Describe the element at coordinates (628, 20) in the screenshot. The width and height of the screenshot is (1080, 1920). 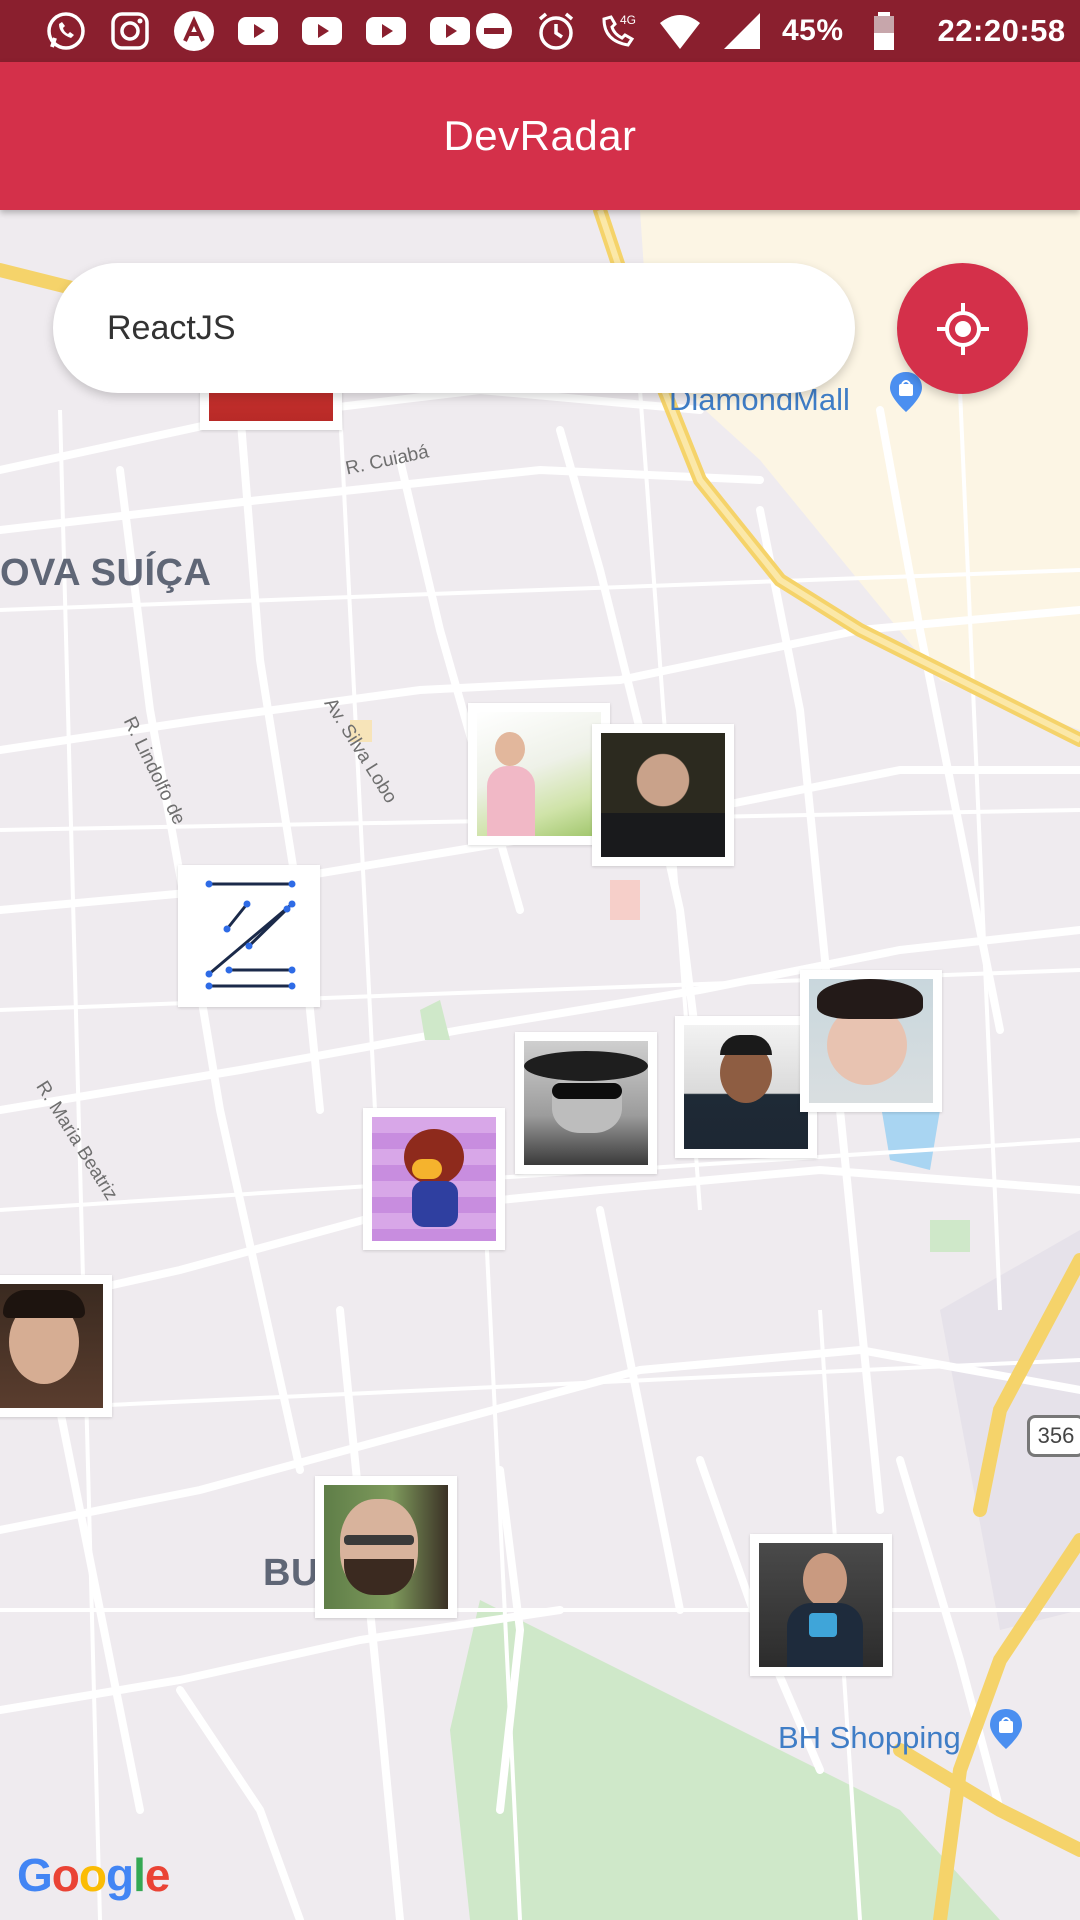
I see `svg-text: 4G` at that location.